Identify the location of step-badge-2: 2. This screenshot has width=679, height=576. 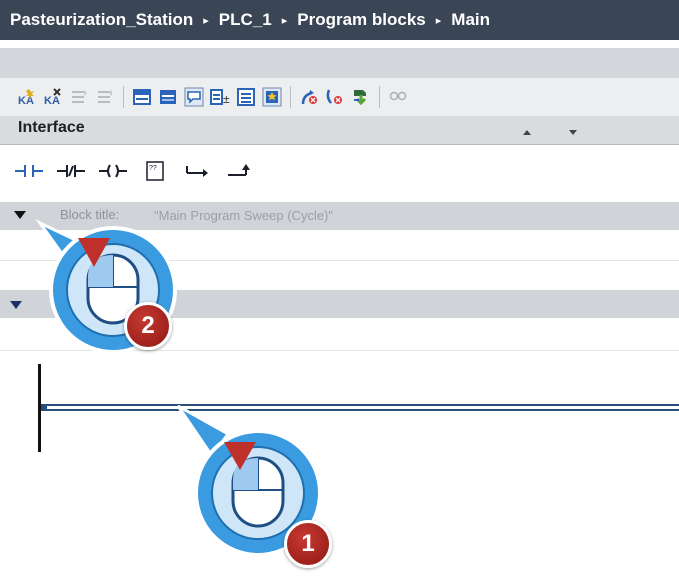
(148, 326).